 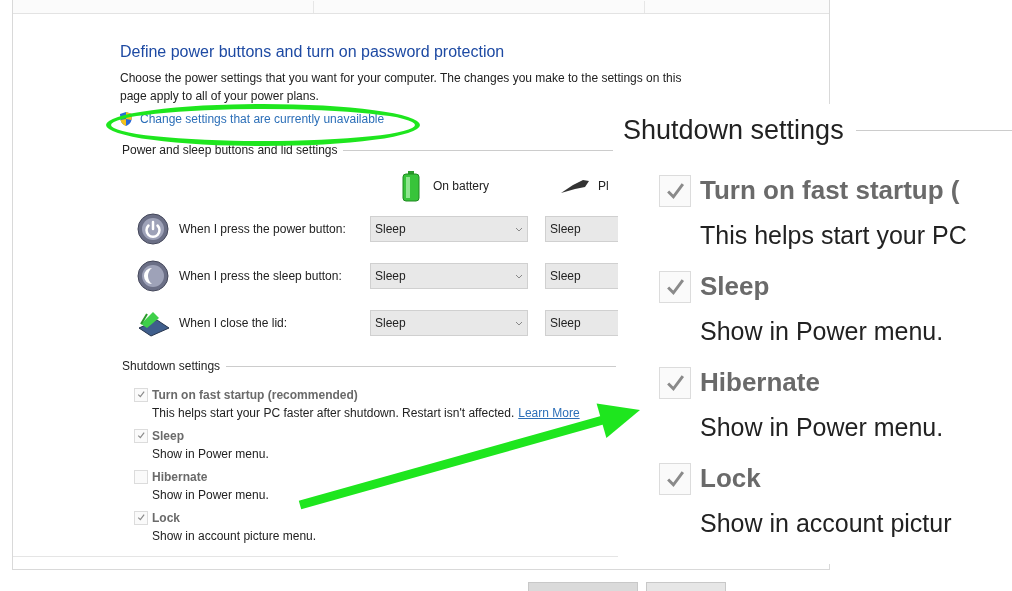 I want to click on row-label: When I close the lid:, so click(x=234, y=323).